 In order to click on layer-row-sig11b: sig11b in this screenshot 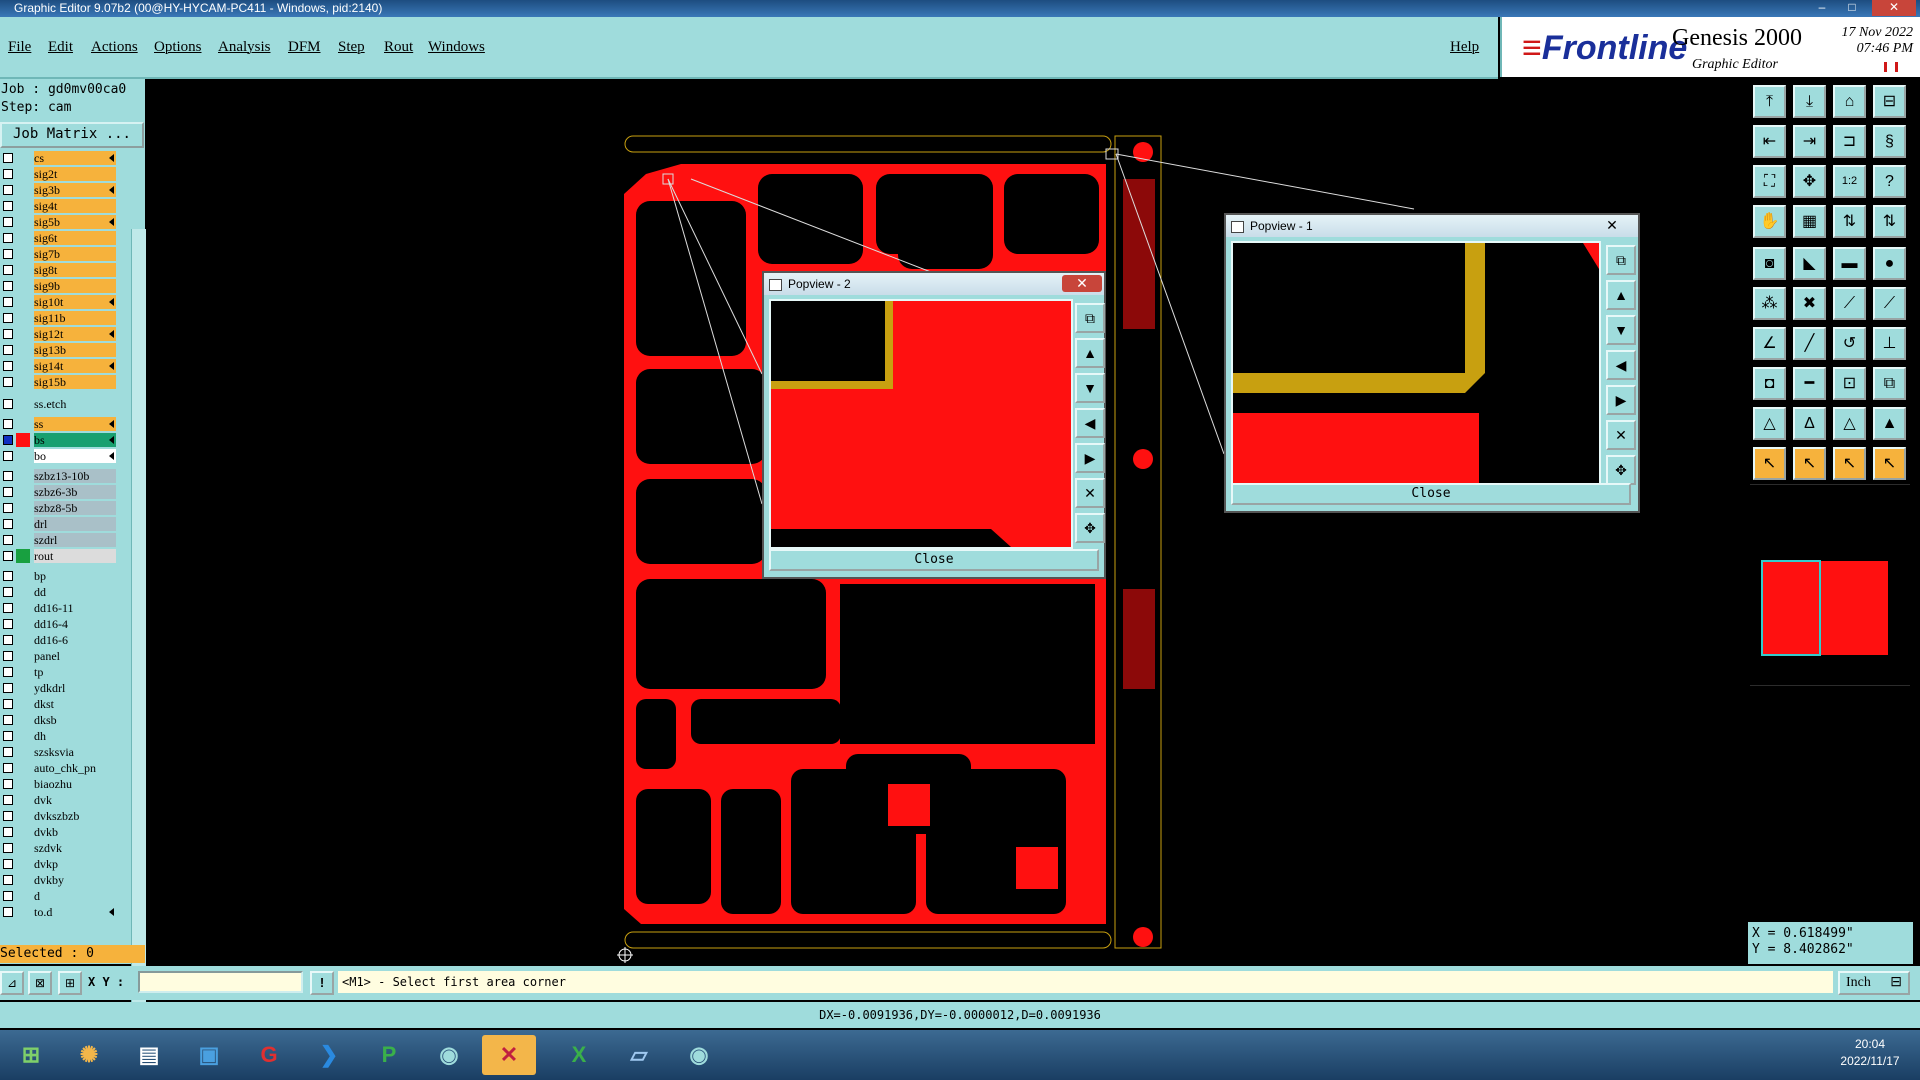, I will do `click(59, 318)`.